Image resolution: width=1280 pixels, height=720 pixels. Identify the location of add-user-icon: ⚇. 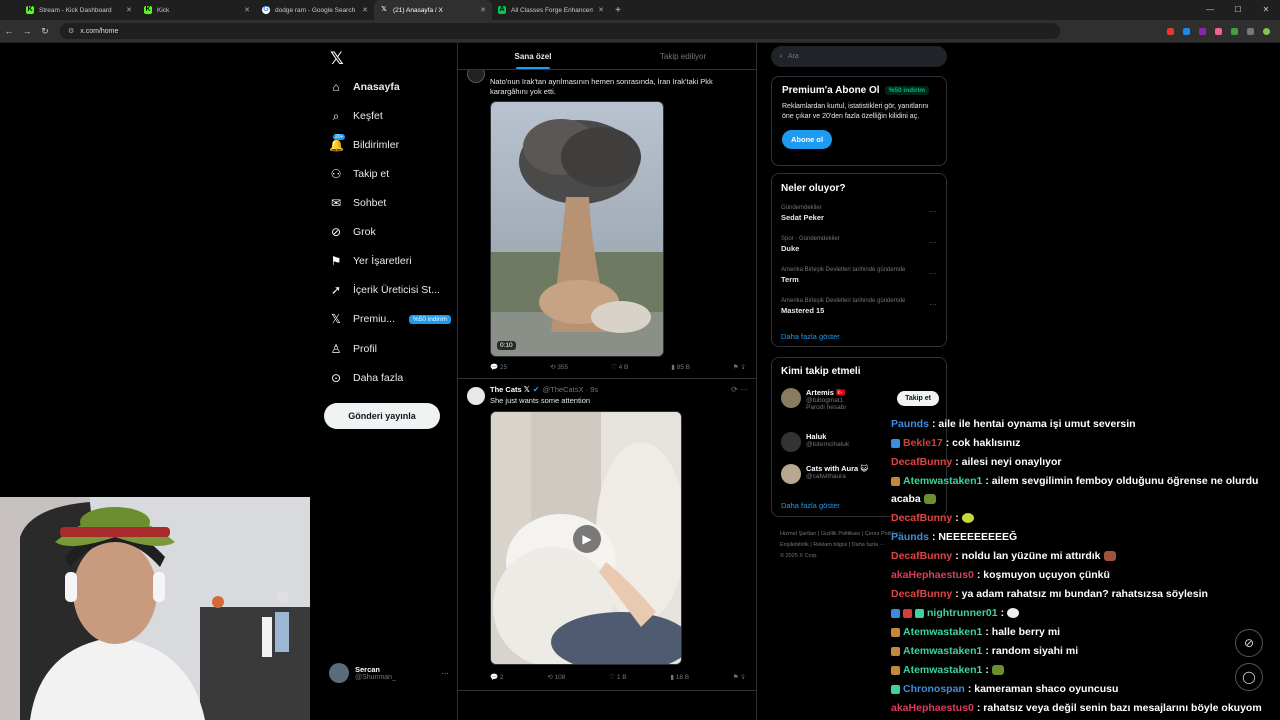
(336, 174).